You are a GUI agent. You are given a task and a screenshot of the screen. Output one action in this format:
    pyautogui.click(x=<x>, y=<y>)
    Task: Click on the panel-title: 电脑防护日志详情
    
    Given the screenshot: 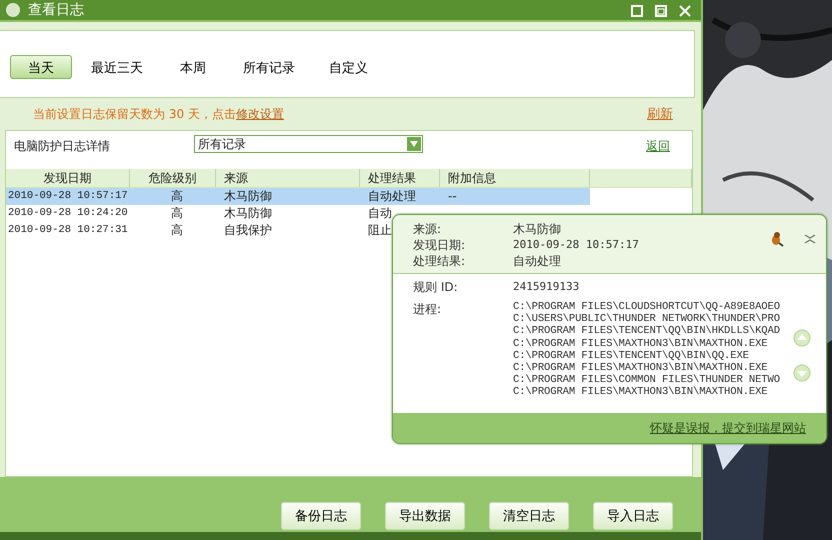 What is the action you would take?
    pyautogui.click(x=62, y=146)
    